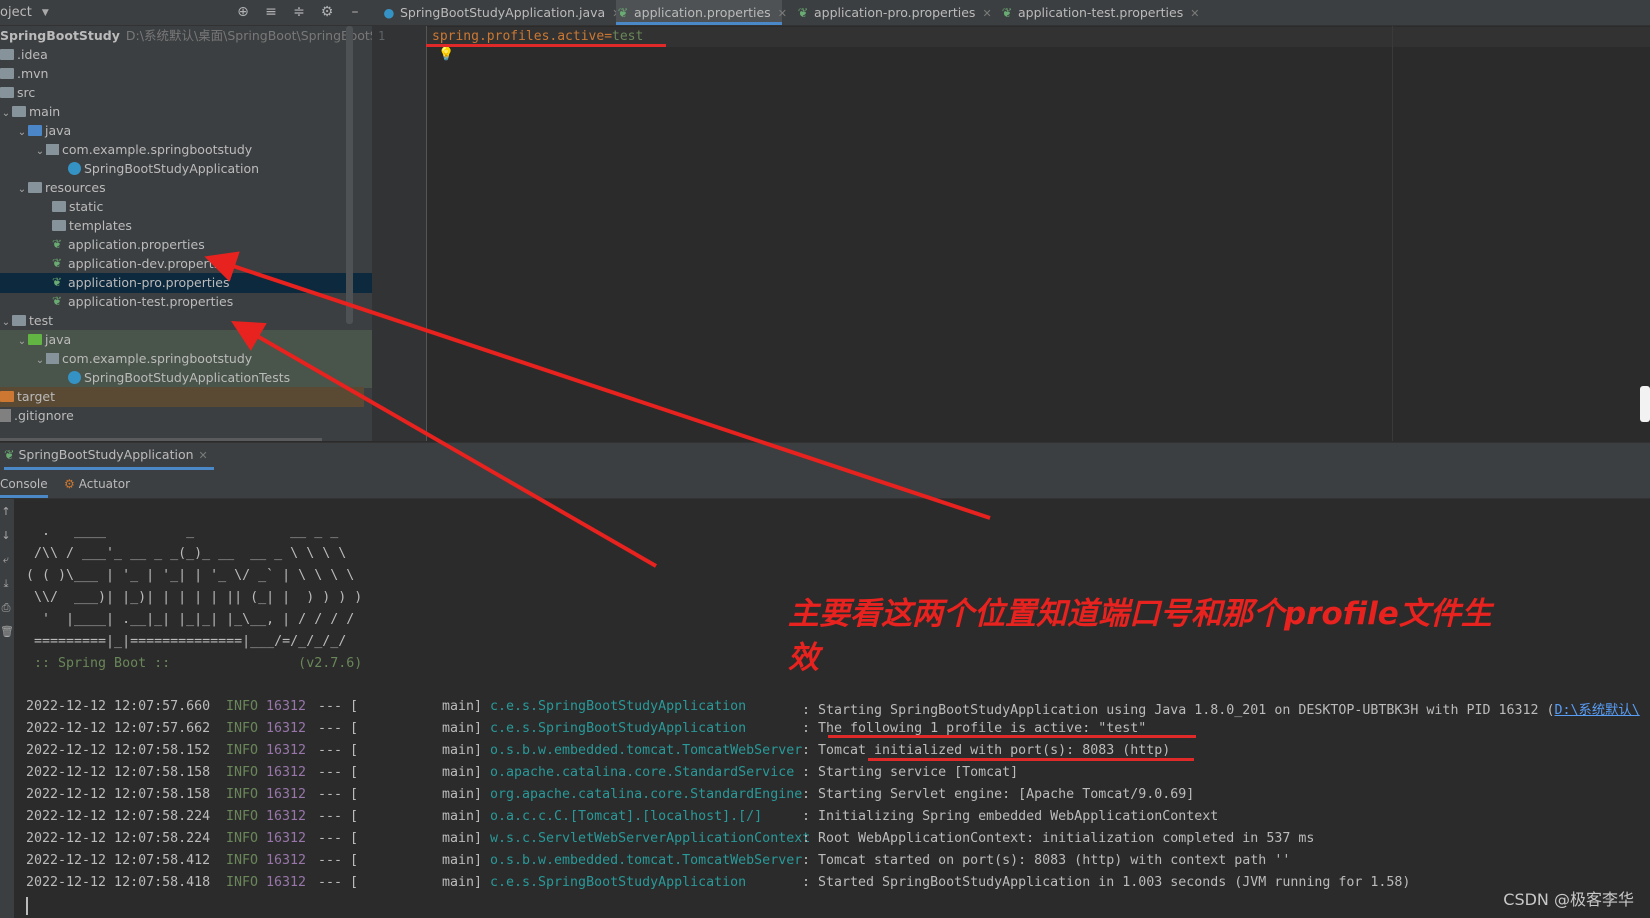 The width and height of the screenshot is (1650, 918). Describe the element at coordinates (74, 377) in the screenshot. I see `test-class-icon` at that location.